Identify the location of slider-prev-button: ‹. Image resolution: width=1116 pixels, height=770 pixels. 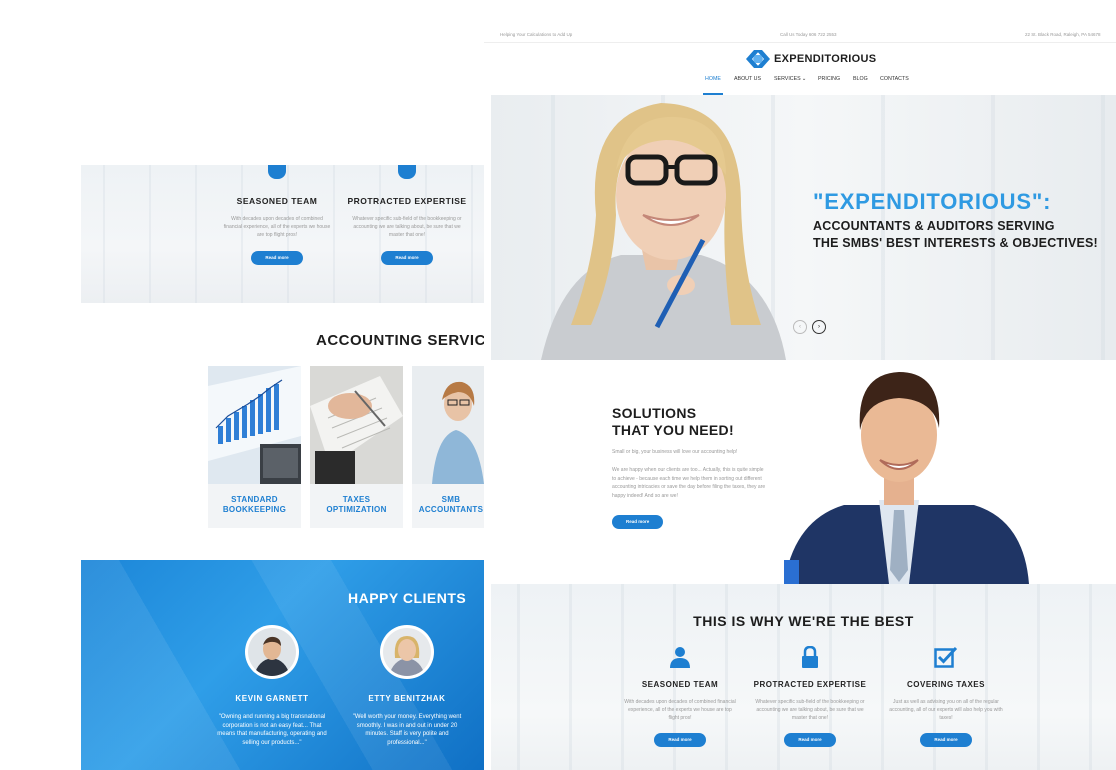
(800, 327).